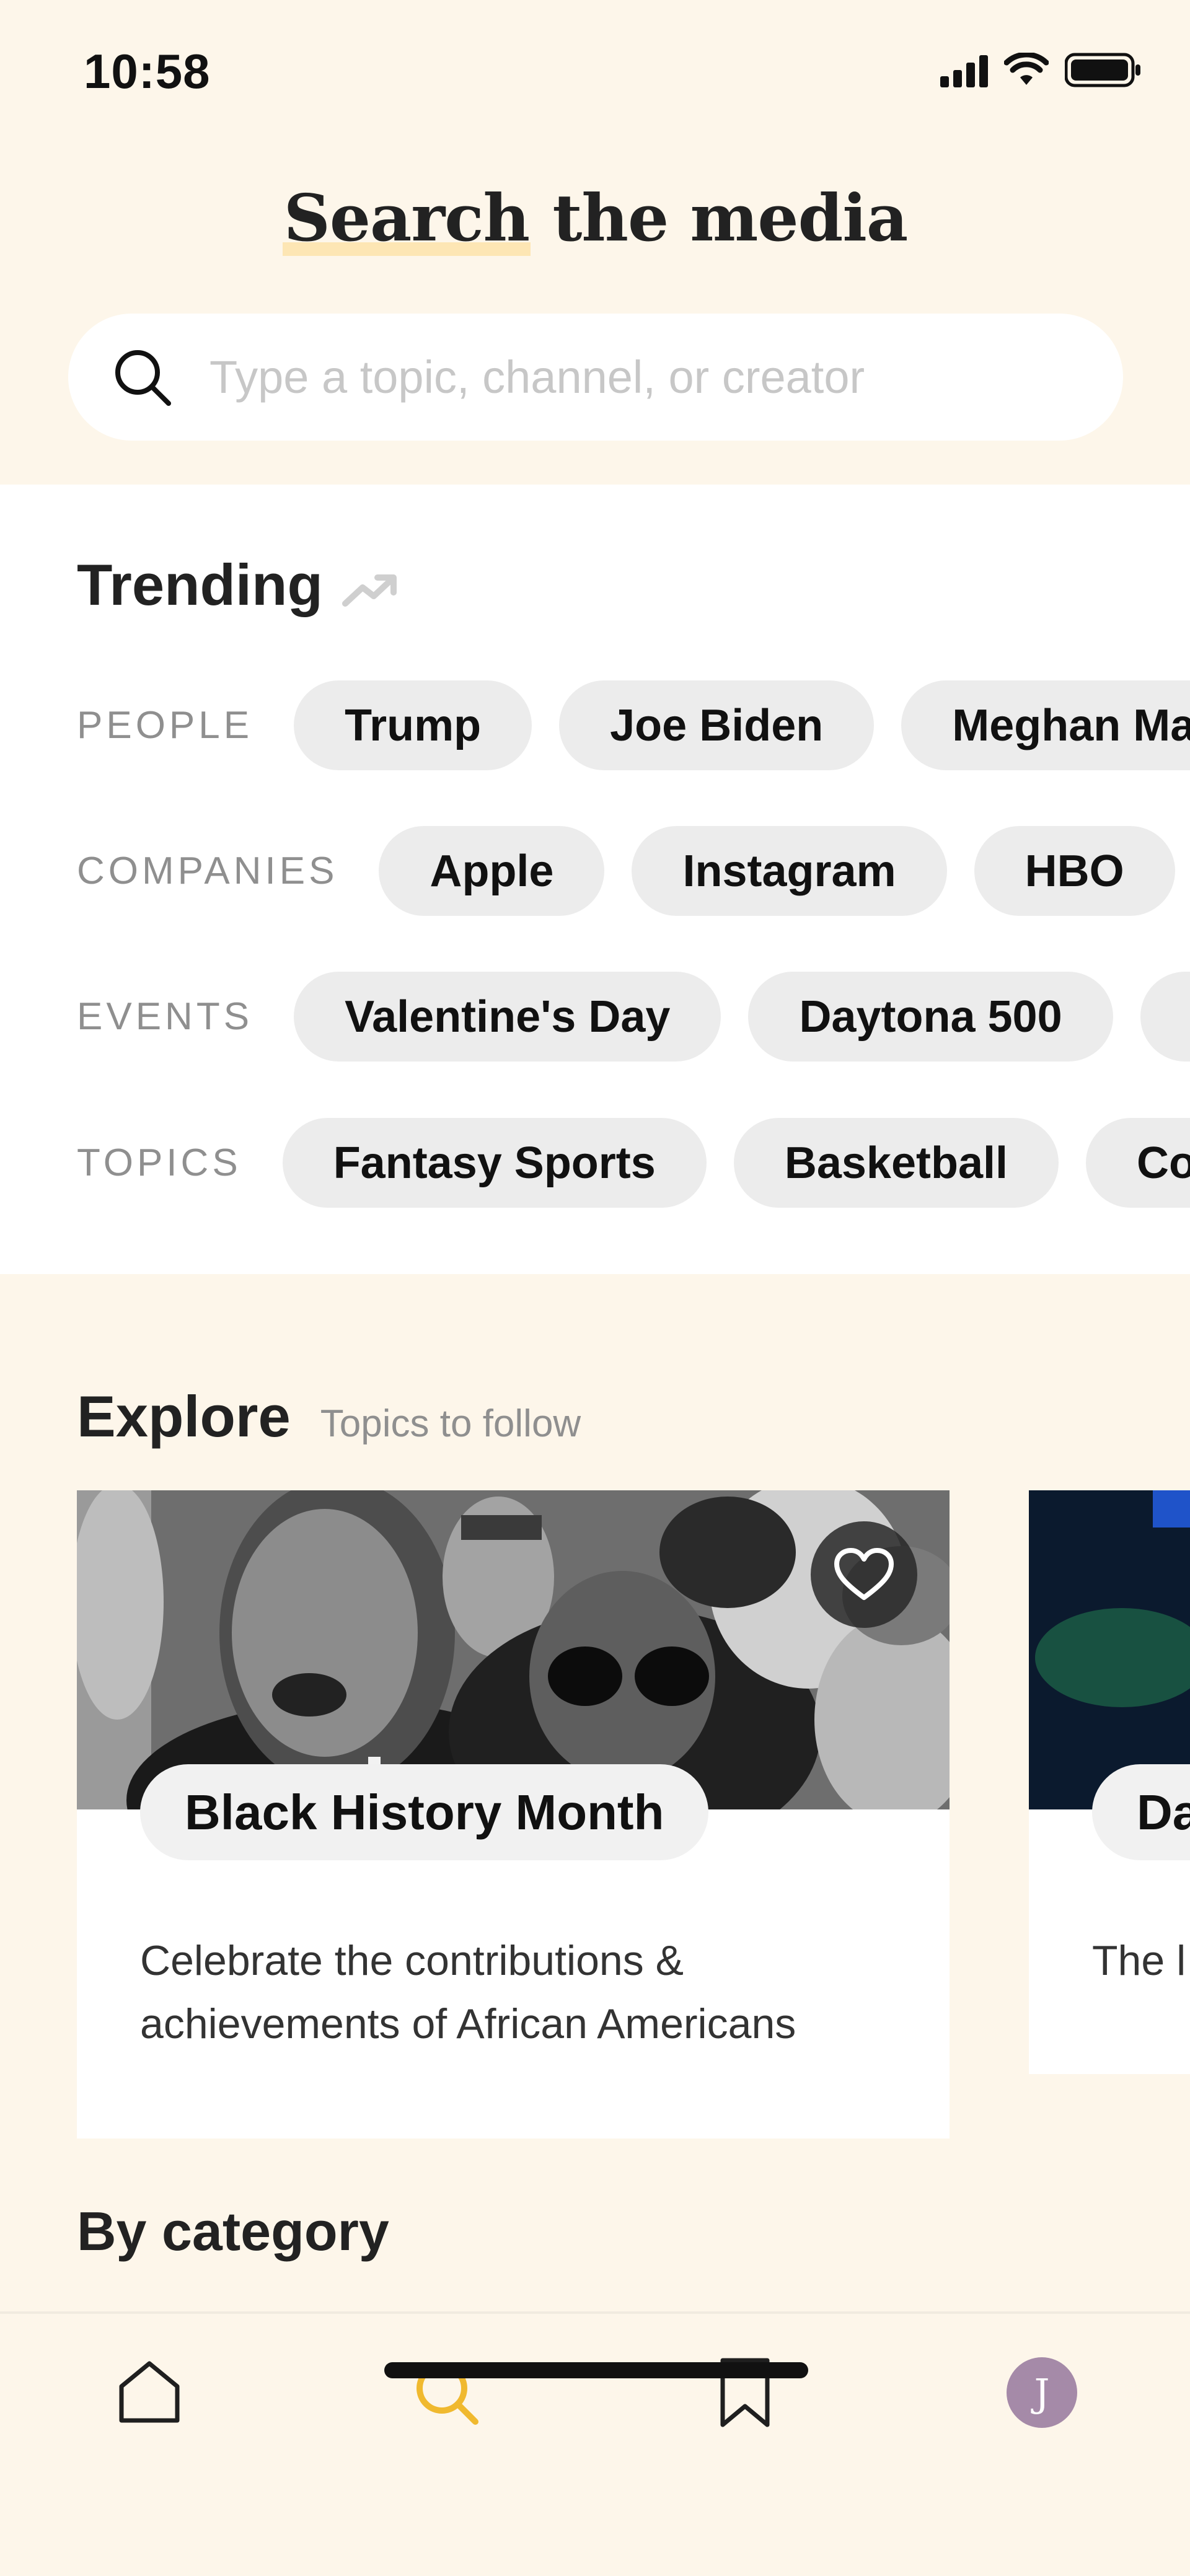 The width and height of the screenshot is (1190, 2576). I want to click on chip-partial: 9, so click(1165, 1017).